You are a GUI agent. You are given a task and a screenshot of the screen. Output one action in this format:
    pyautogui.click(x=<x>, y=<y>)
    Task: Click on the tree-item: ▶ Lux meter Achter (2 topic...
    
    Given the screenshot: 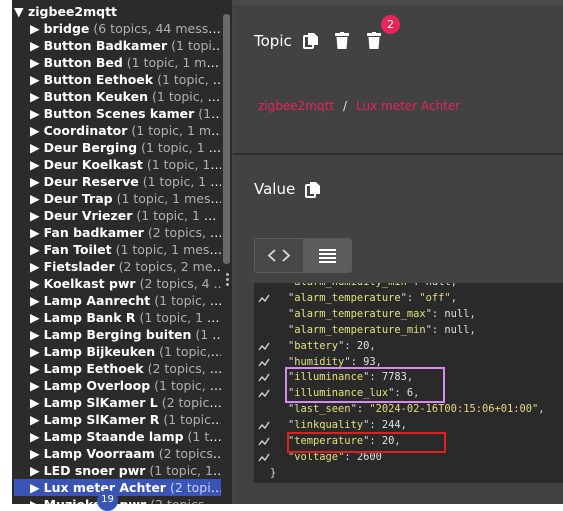 What is the action you would take?
    pyautogui.click(x=120, y=487)
    